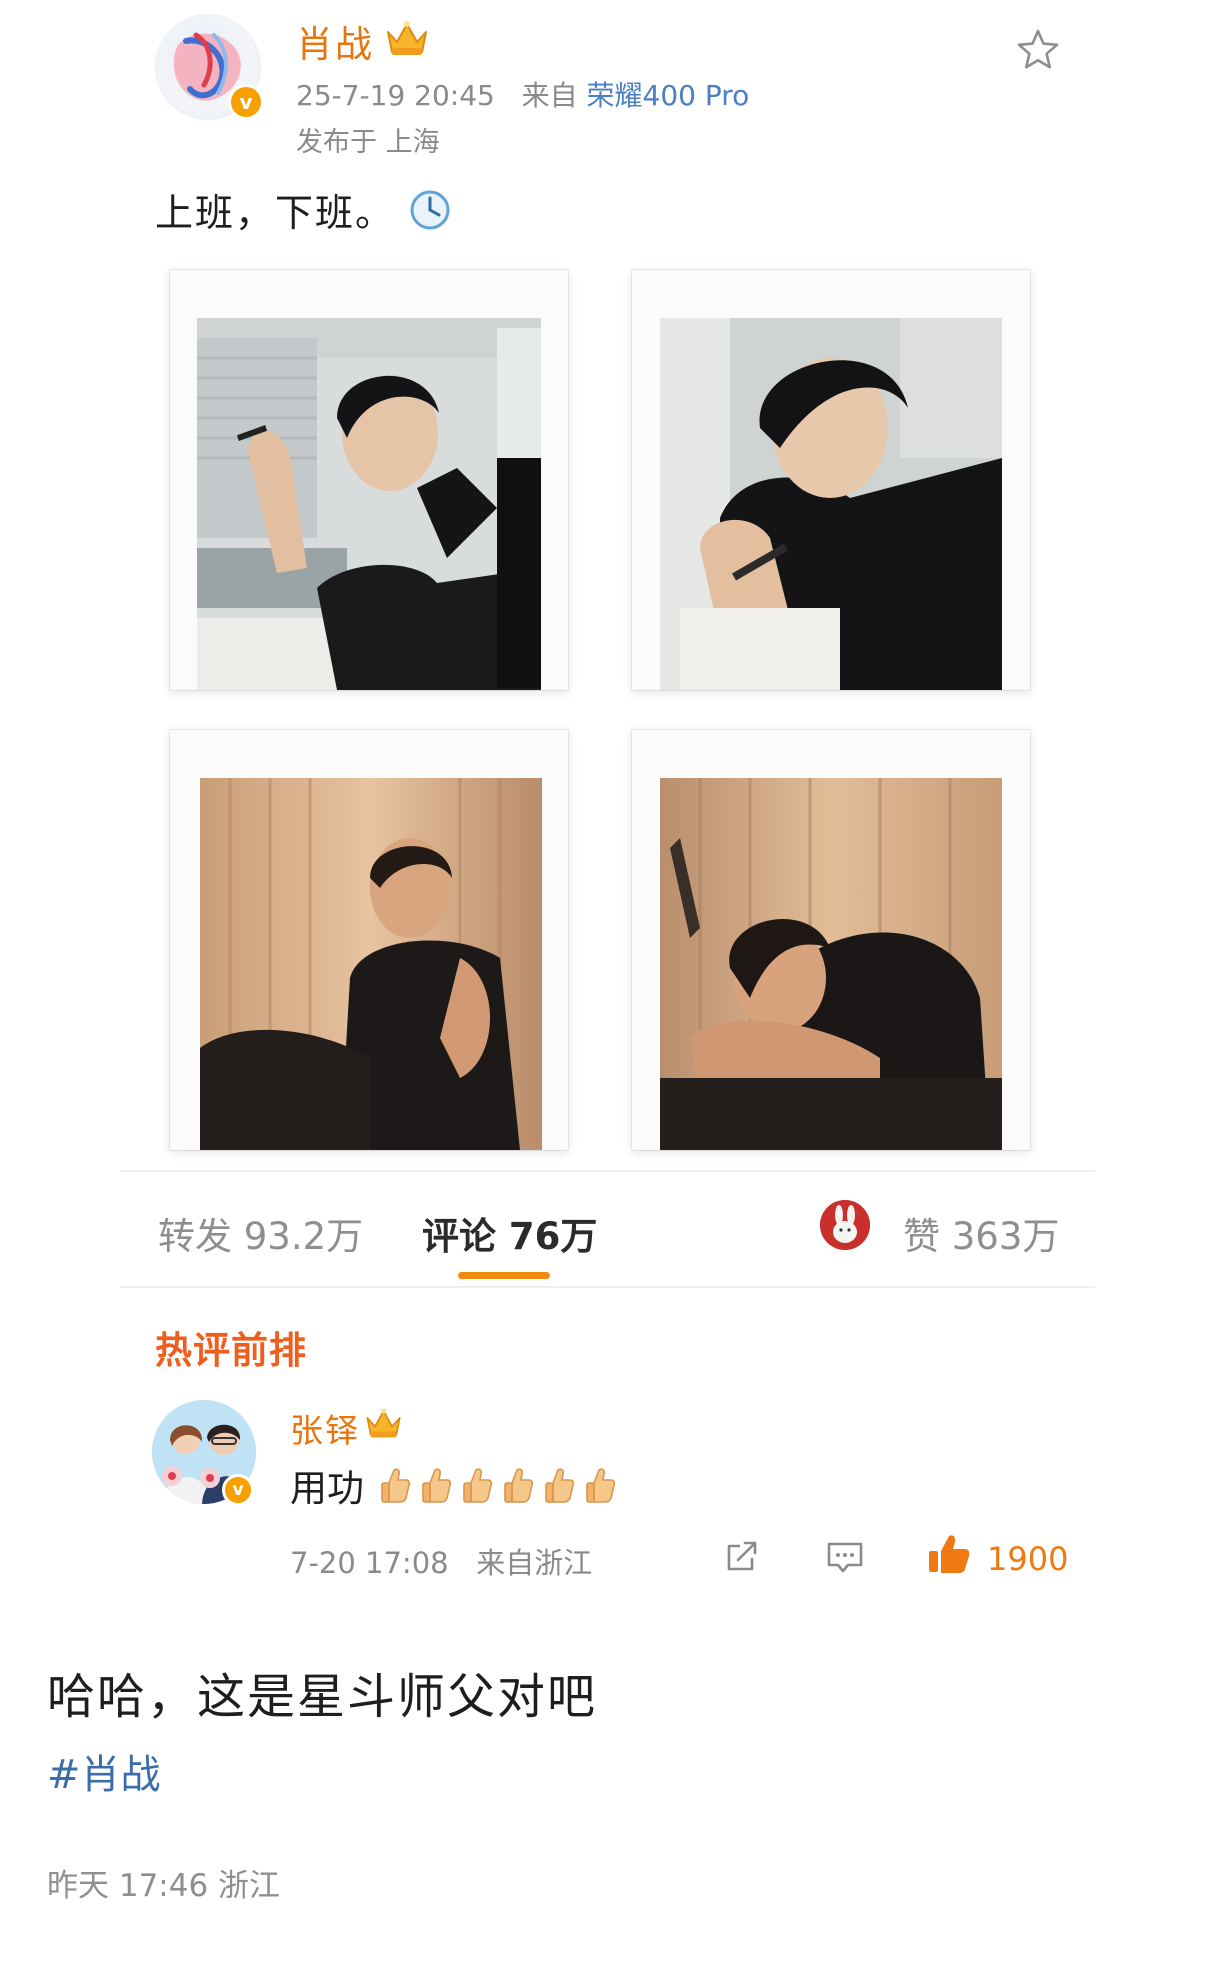 This screenshot has height=1971, width=1220. Describe the element at coordinates (231, 1350) in the screenshot. I see `hot-comments-title: 热评前排` at that location.